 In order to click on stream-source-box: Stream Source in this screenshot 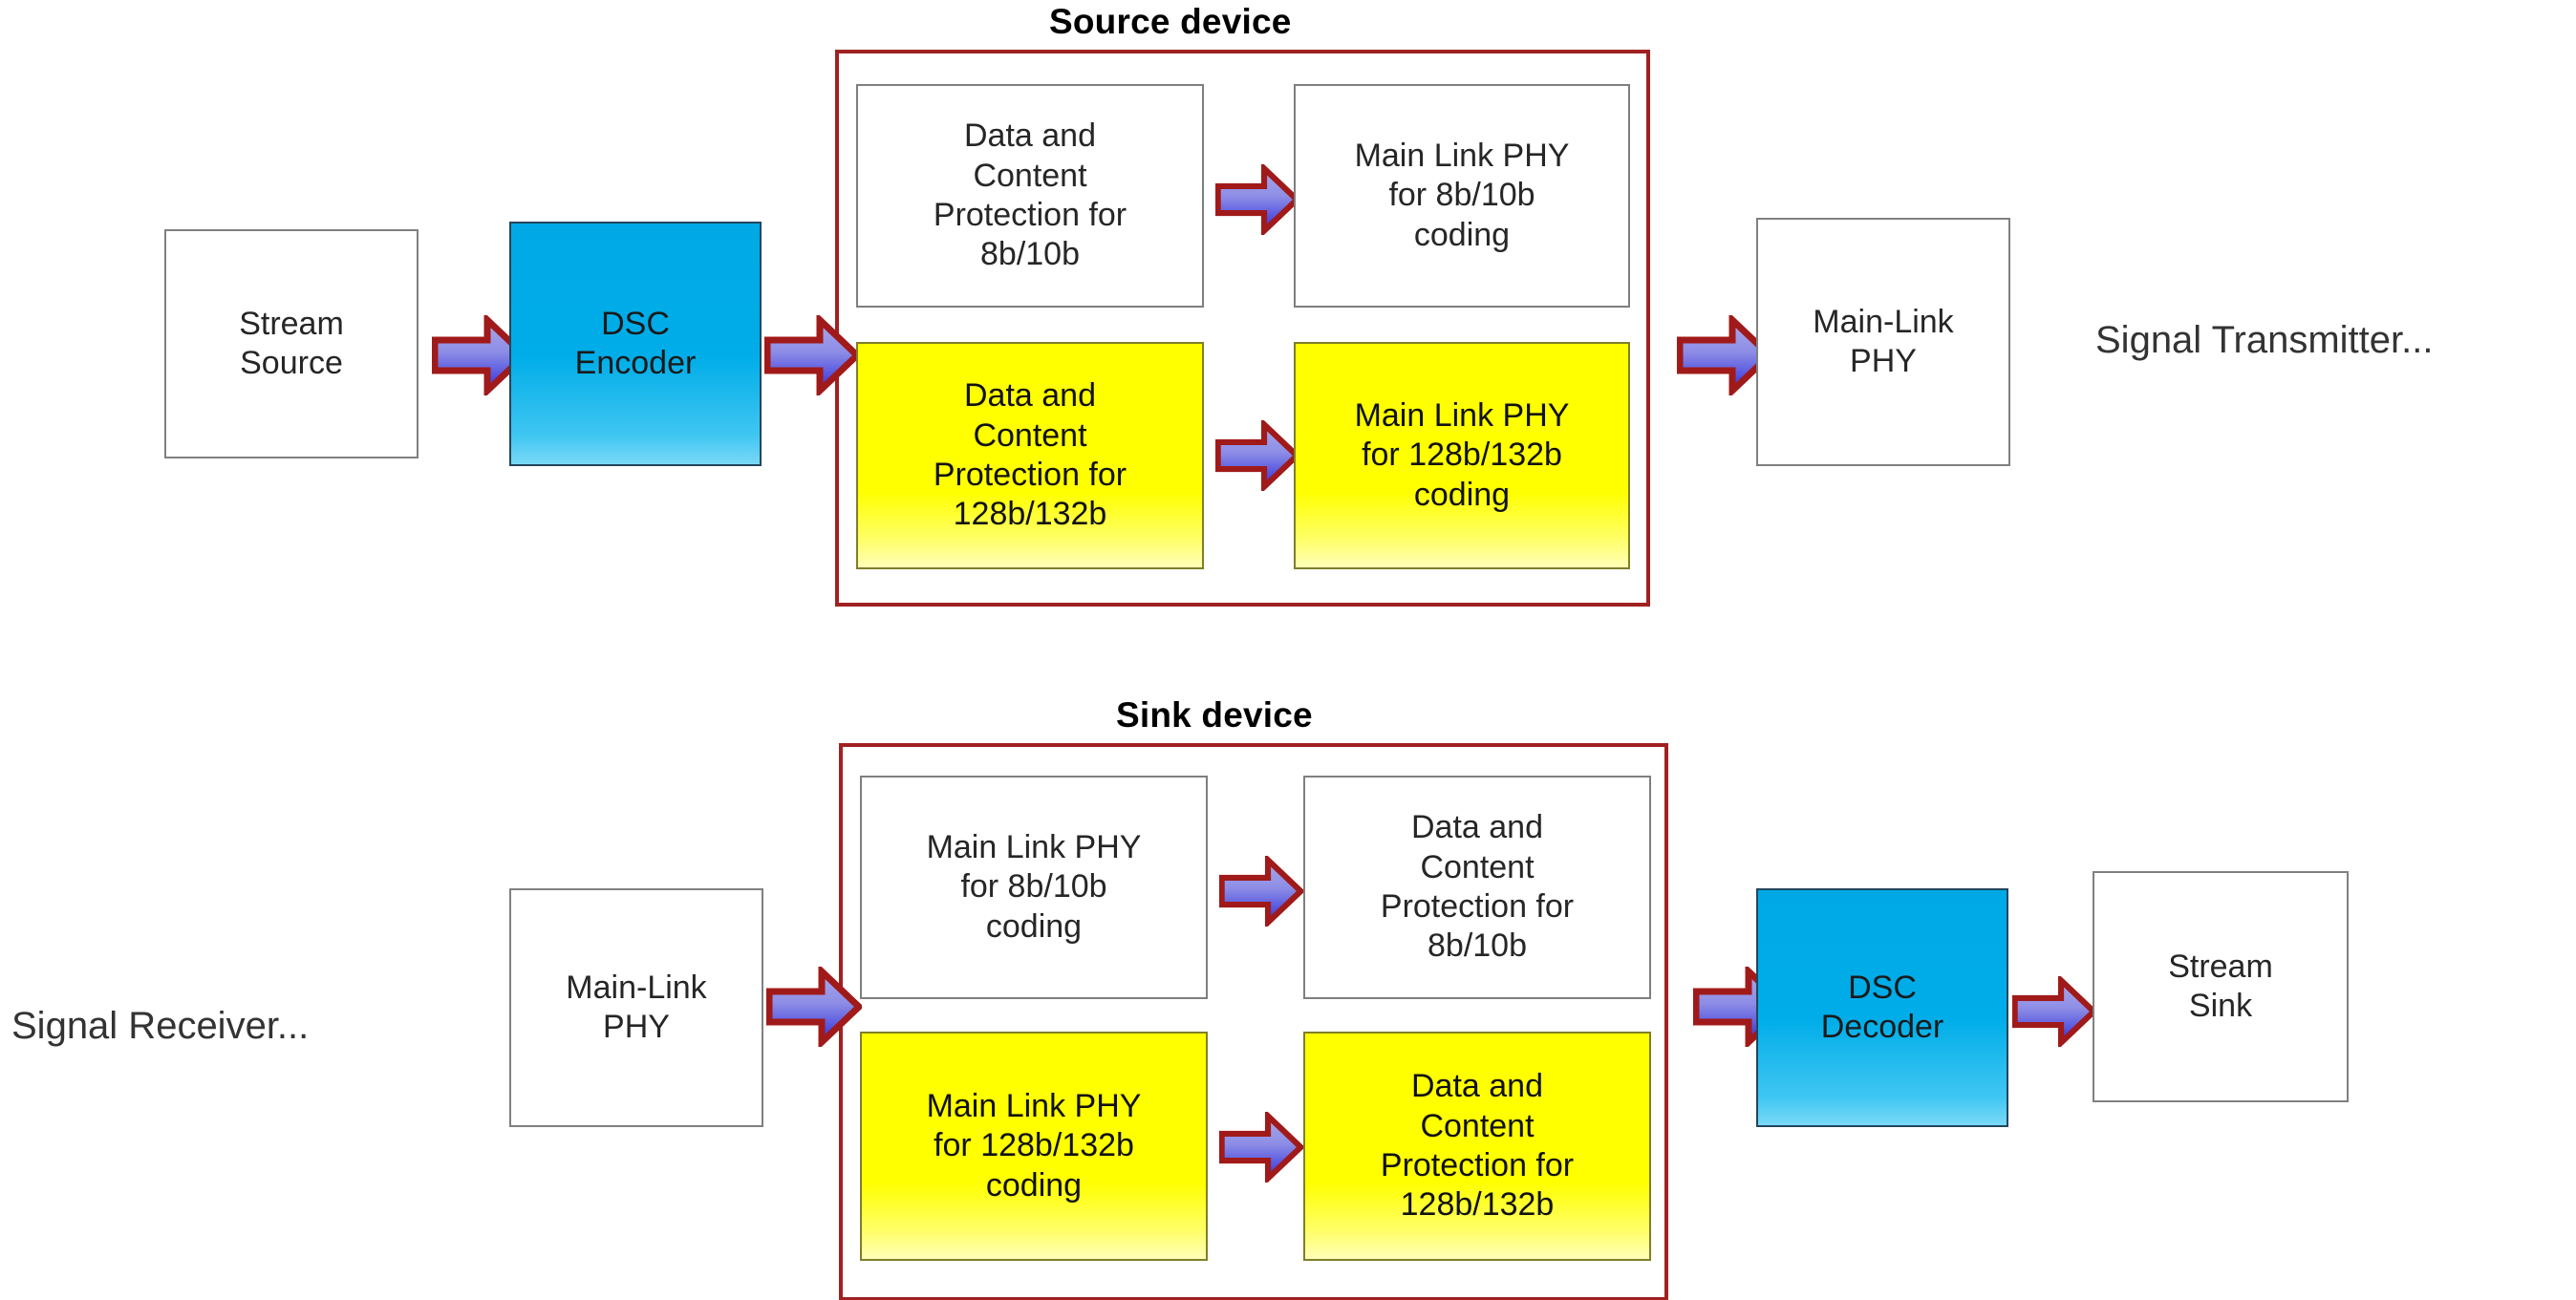, I will do `click(291, 343)`.